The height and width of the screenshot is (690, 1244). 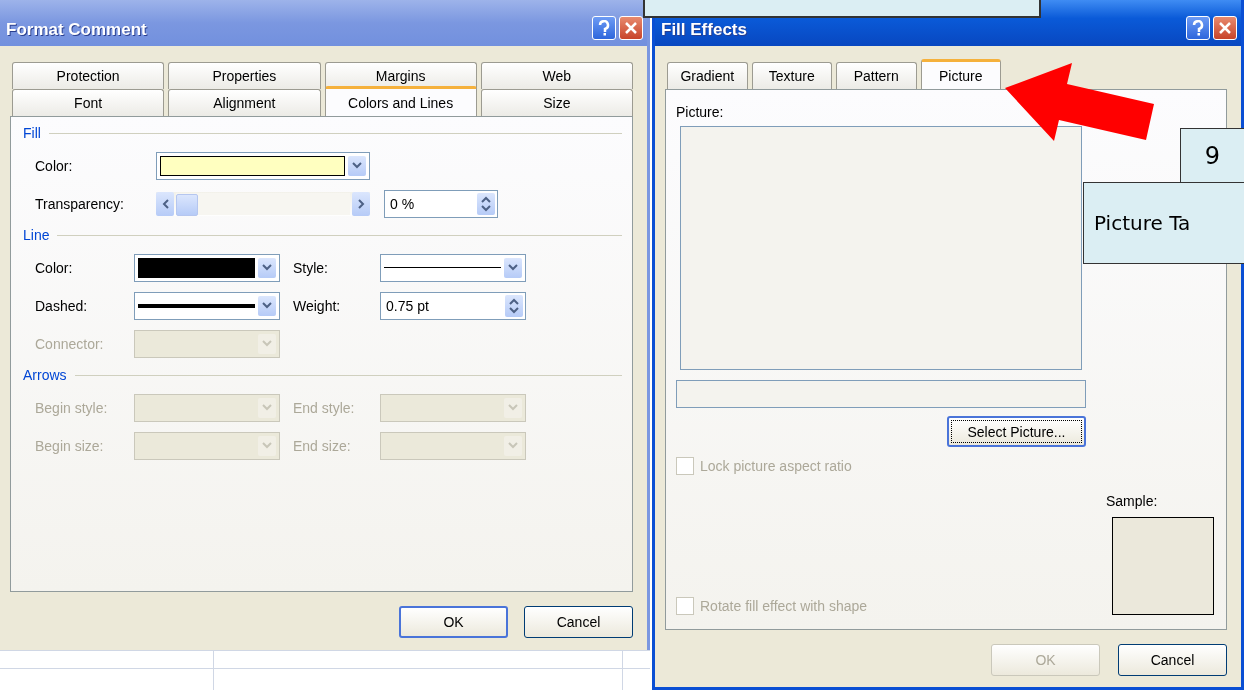 I want to click on tab: Size, so click(x=556, y=102).